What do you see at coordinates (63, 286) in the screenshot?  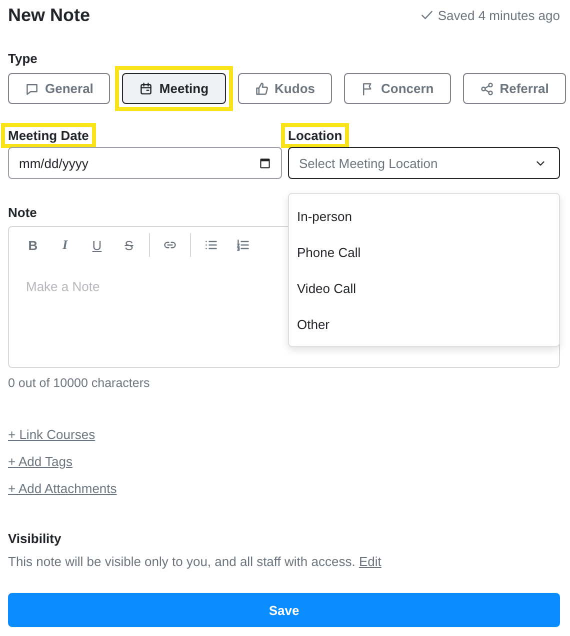 I see `placeholder-text: Make a Note` at bounding box center [63, 286].